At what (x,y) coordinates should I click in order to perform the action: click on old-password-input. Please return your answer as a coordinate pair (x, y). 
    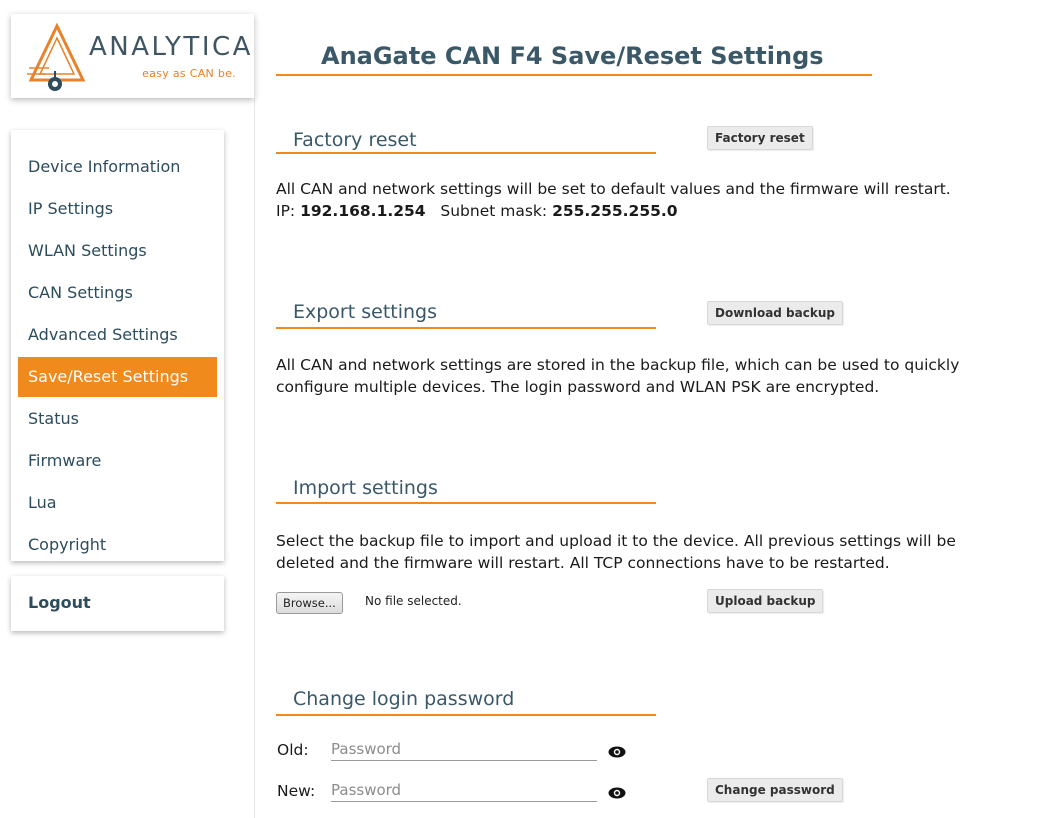
    Looking at the image, I should click on (464, 749).